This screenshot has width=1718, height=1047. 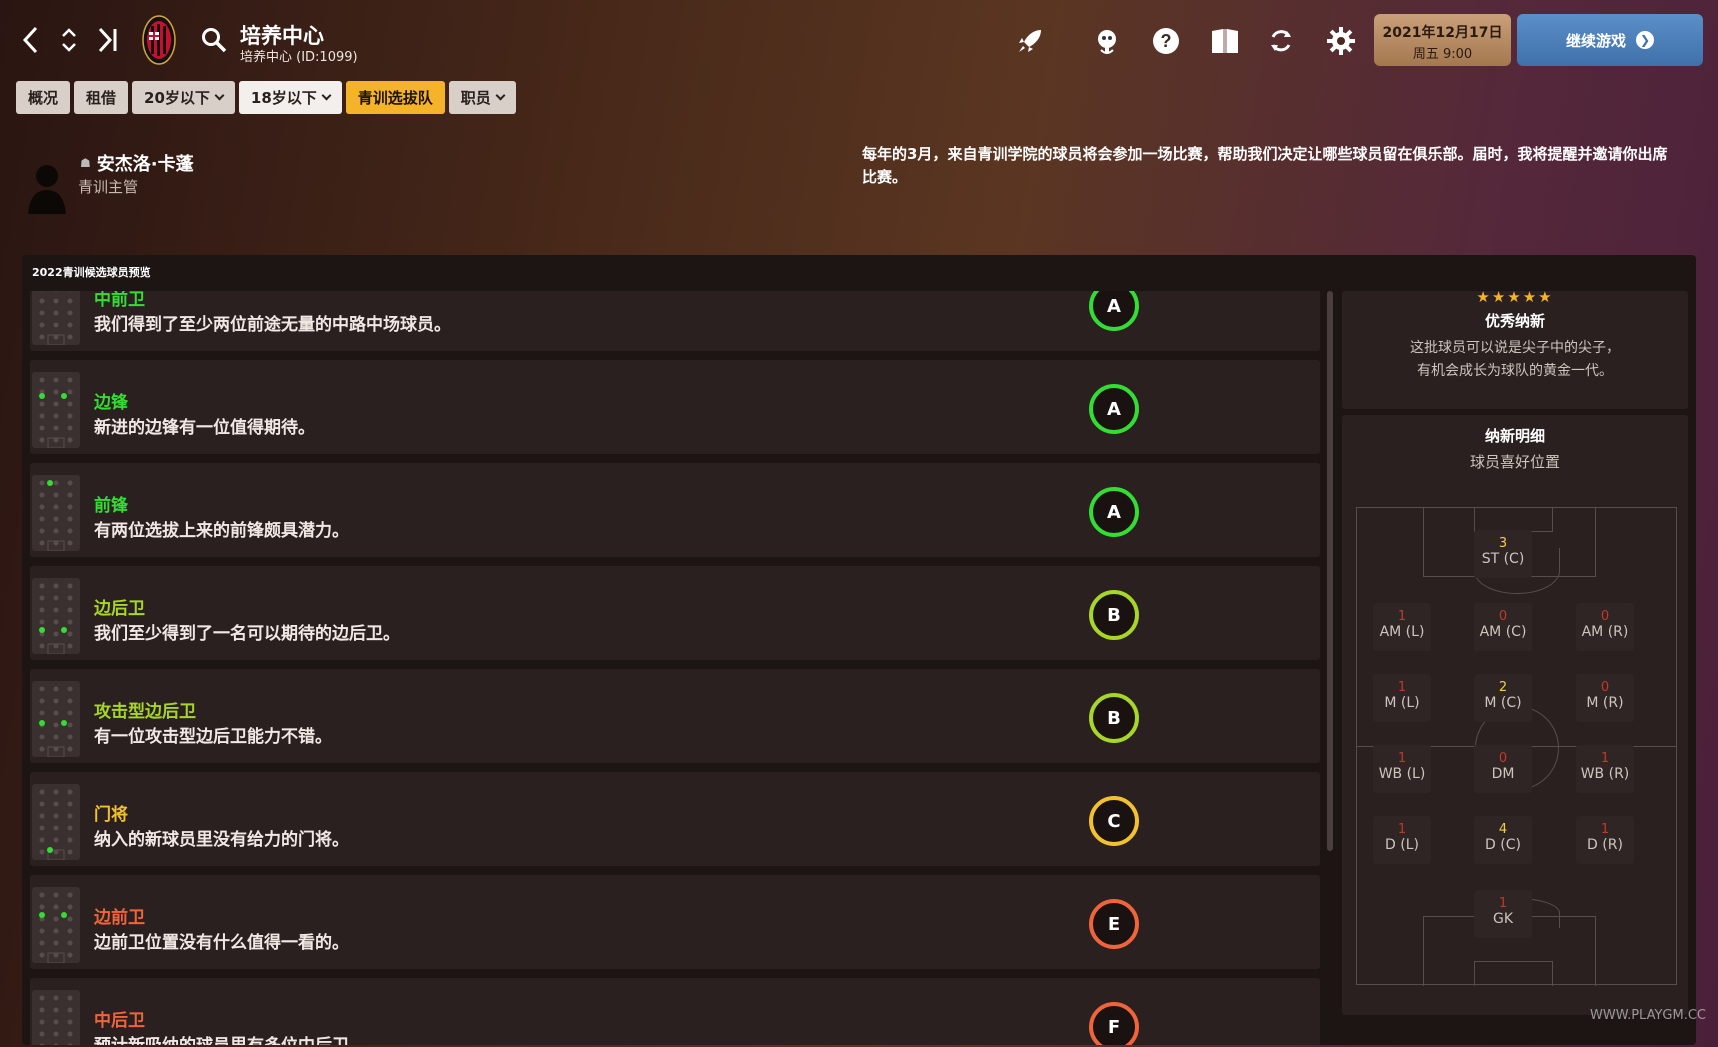 What do you see at coordinates (1402, 627) in the screenshot?
I see `pitch-position: 1 AM (L)` at bounding box center [1402, 627].